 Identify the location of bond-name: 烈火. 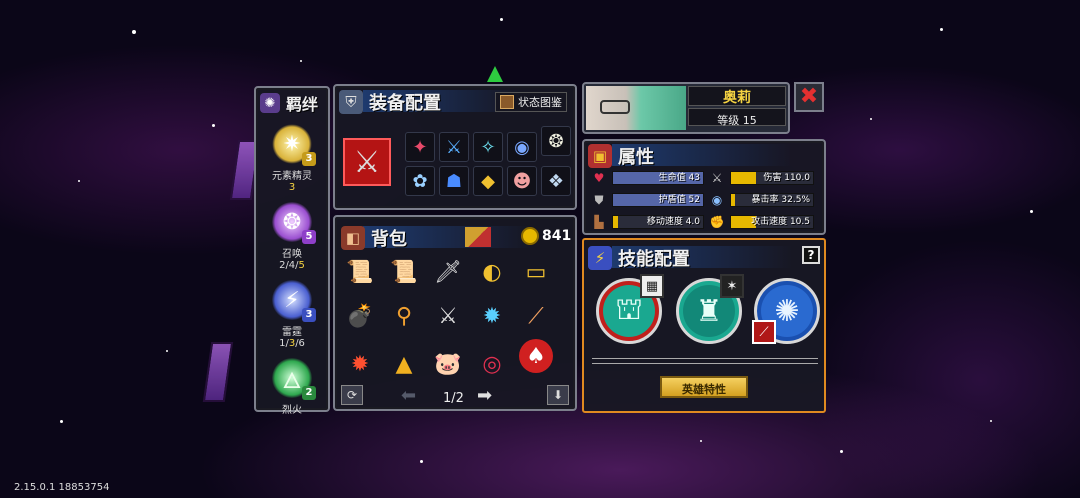
(292, 410).